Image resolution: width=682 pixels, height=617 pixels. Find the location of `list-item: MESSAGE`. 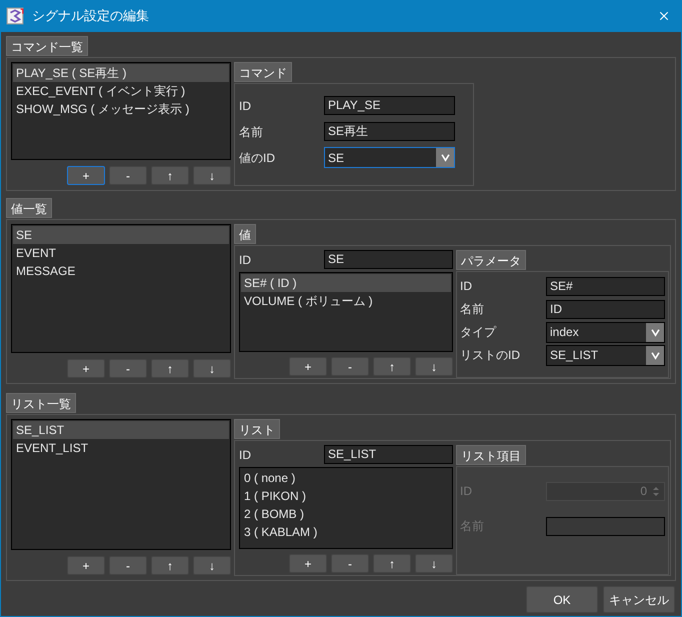

list-item: MESSAGE is located at coordinates (121, 271).